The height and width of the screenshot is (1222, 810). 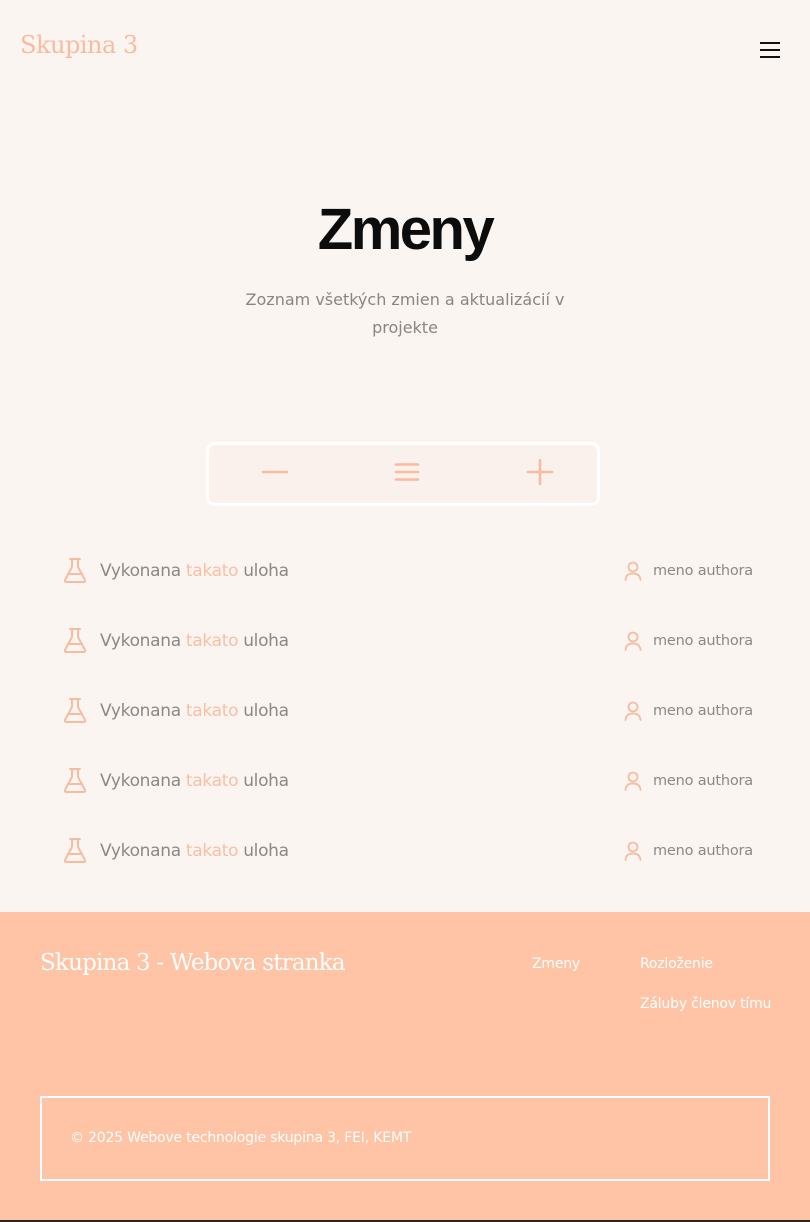 I want to click on footer-title: Skupina 3 - Webova stranka, so click(x=193, y=963).